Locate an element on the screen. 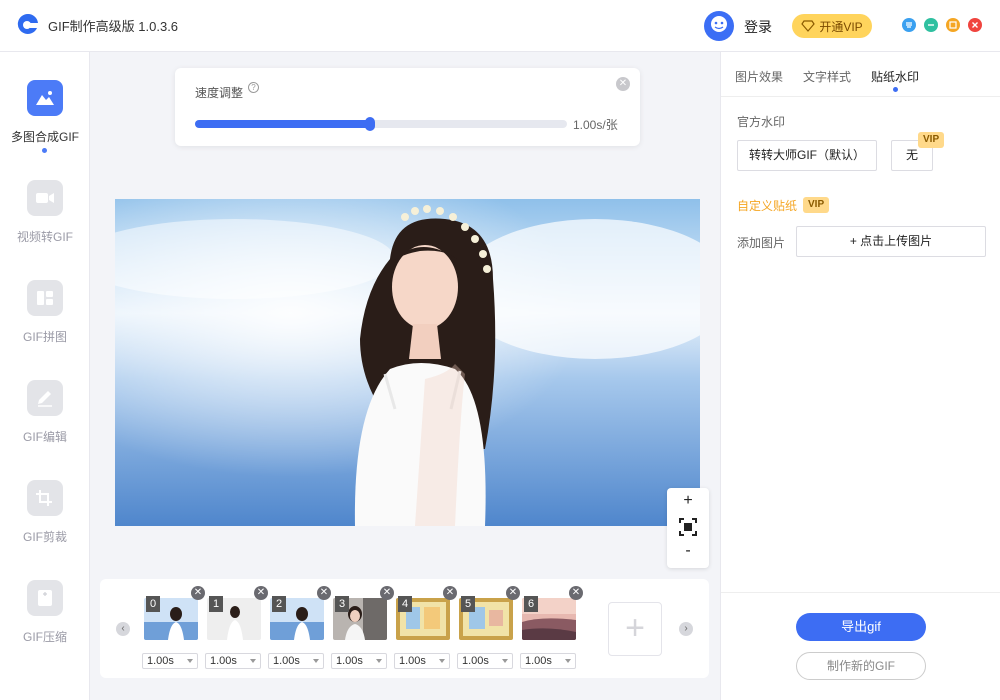 The image size is (1000, 700). add-frame-button: + is located at coordinates (635, 629).